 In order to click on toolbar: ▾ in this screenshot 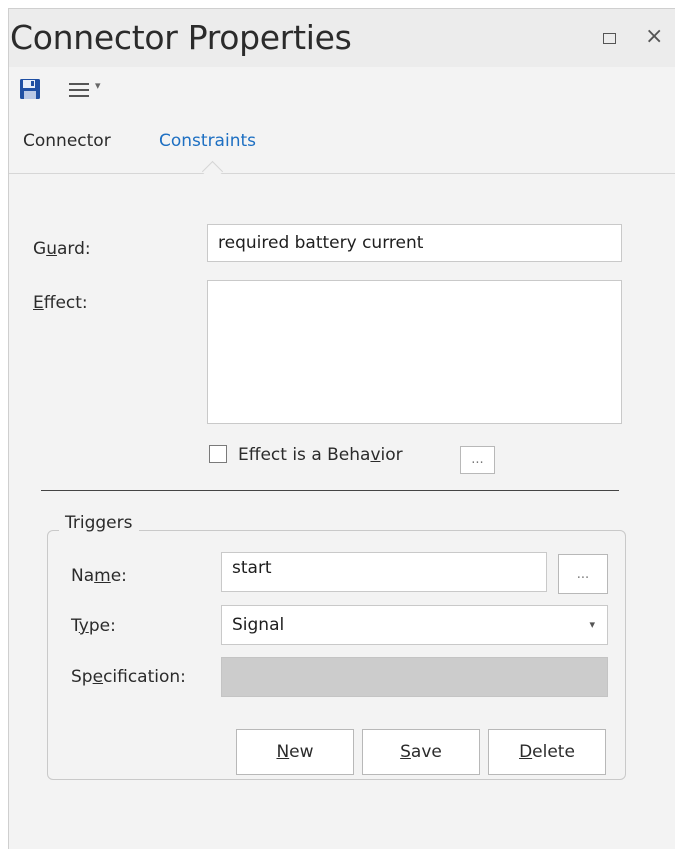, I will do `click(342, 88)`.